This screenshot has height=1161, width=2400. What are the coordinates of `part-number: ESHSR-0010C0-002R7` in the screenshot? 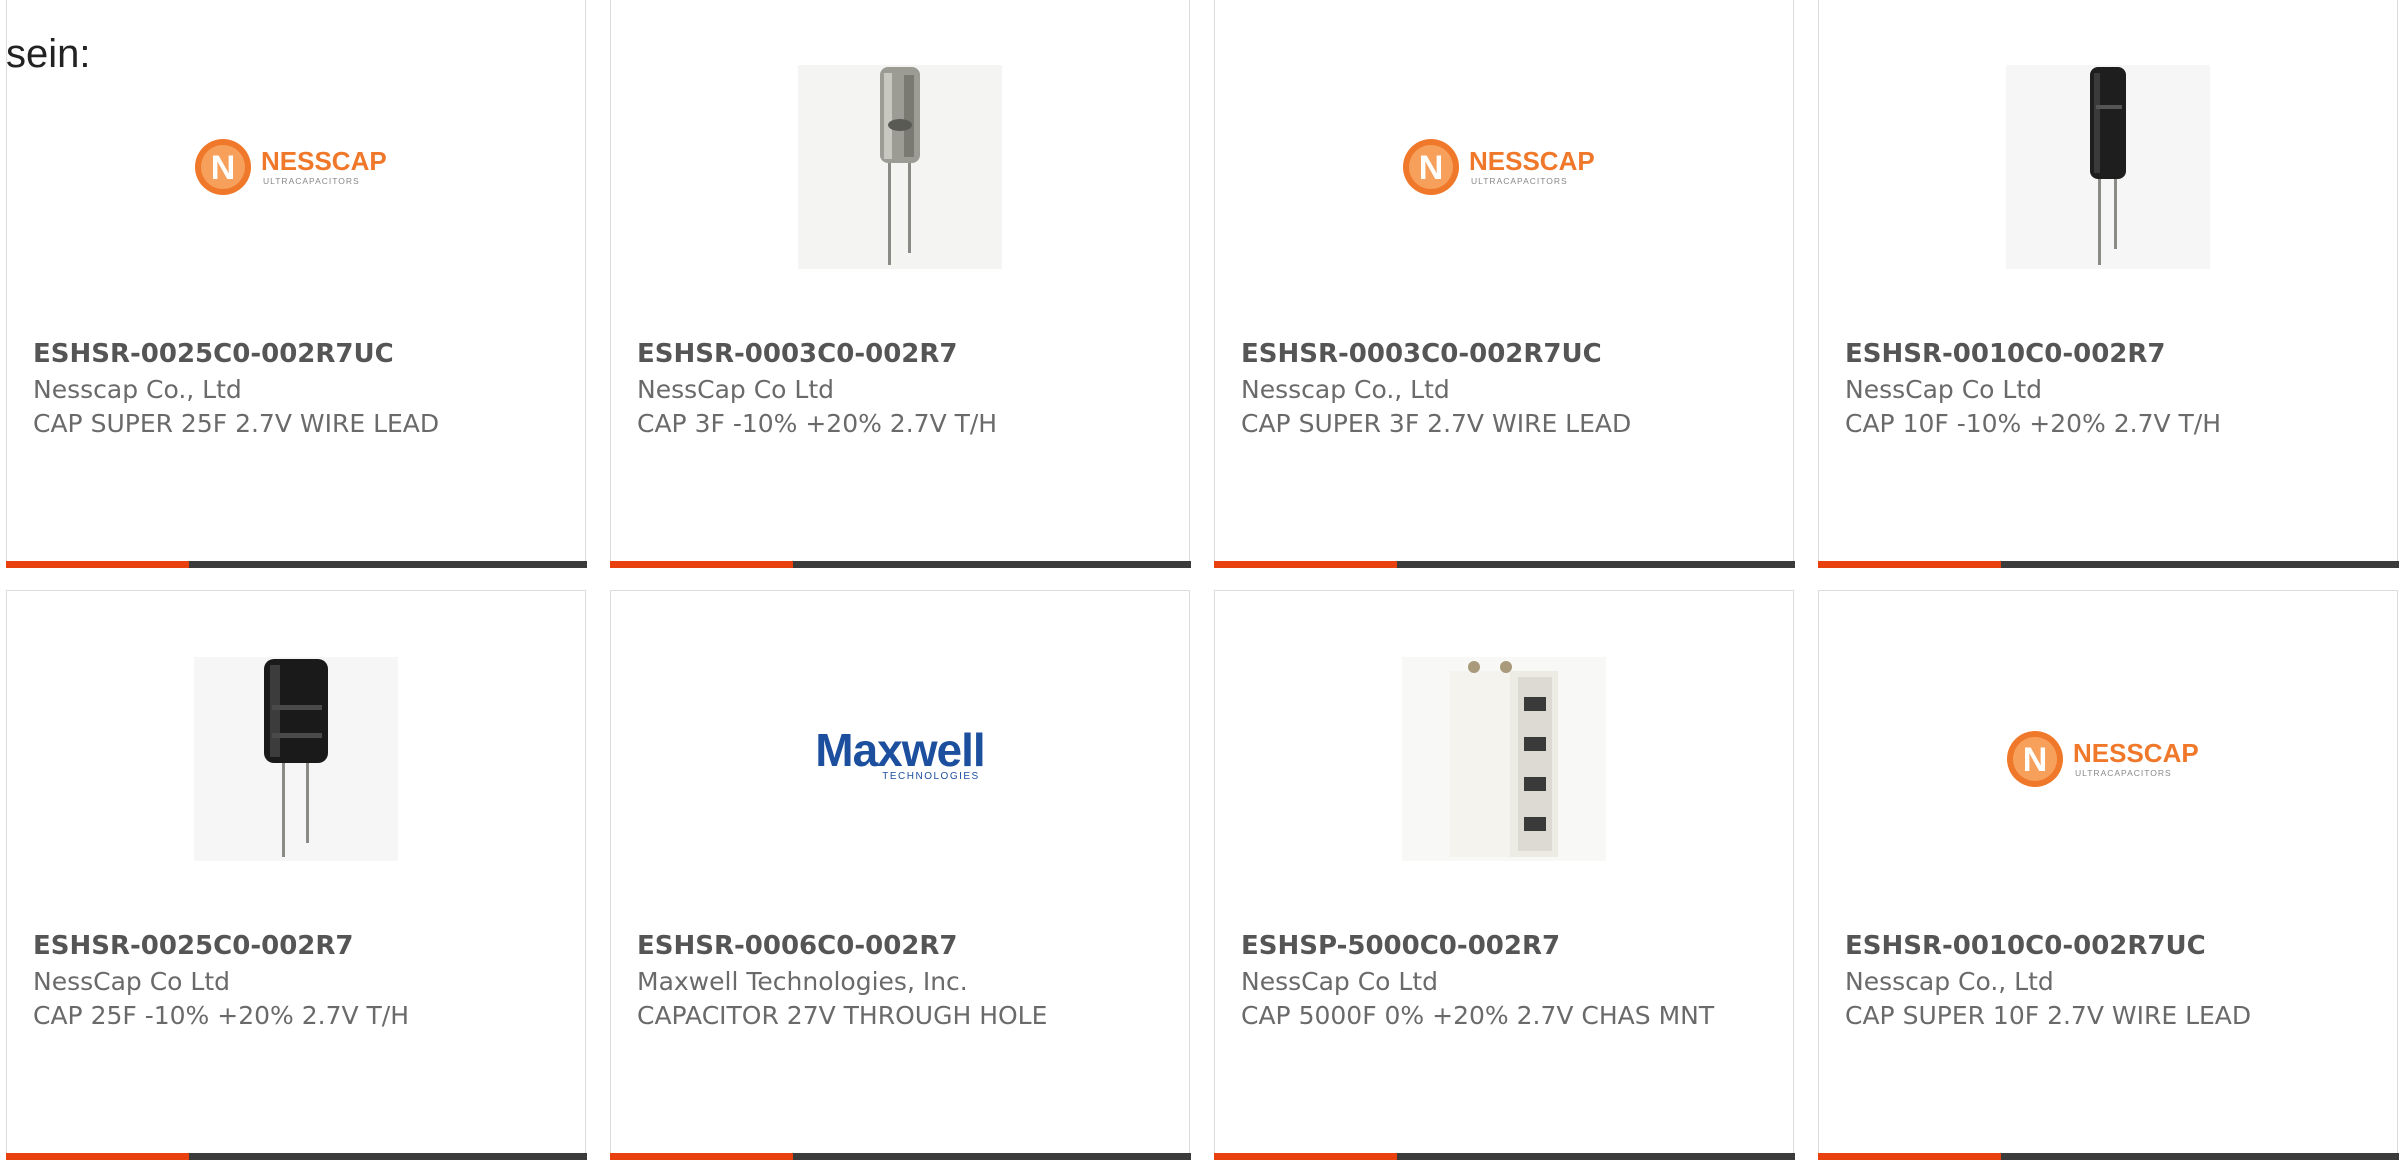 It's located at (2005, 354).